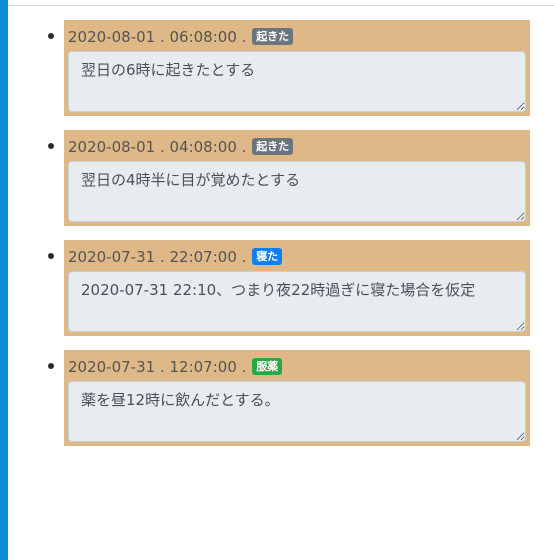 The height and width of the screenshot is (560, 554). I want to click on memo-textarea: 翌日の6時に起きたとする, so click(297, 81).